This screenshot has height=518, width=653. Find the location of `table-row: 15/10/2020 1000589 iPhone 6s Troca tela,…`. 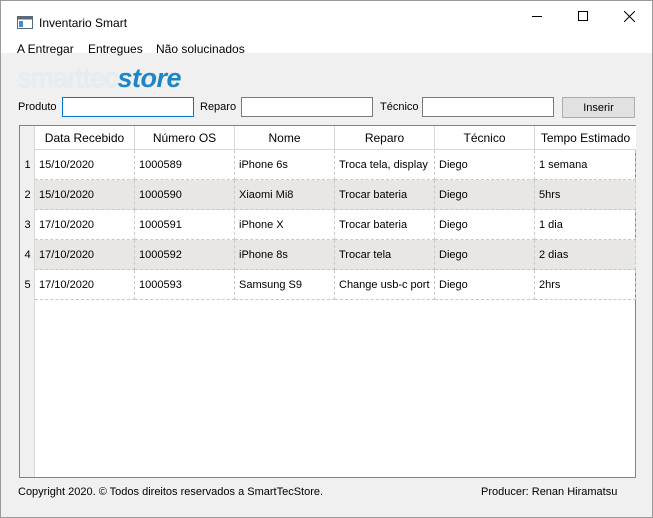

table-row: 15/10/2020 1000589 iPhone 6s Troca tela,… is located at coordinates (335, 165).